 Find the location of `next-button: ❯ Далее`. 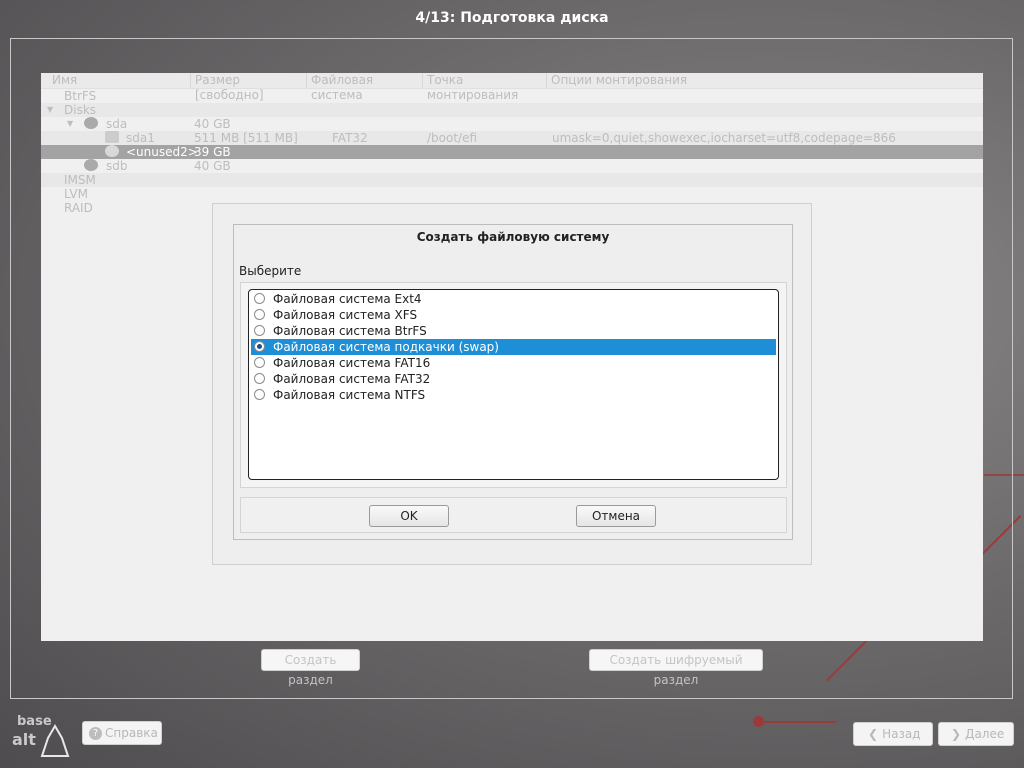

next-button: ❯ Далее is located at coordinates (976, 734).